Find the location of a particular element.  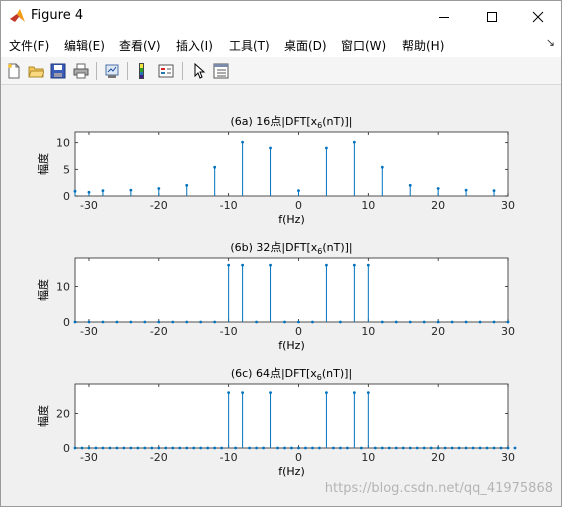

open-file-button is located at coordinates (36, 71).